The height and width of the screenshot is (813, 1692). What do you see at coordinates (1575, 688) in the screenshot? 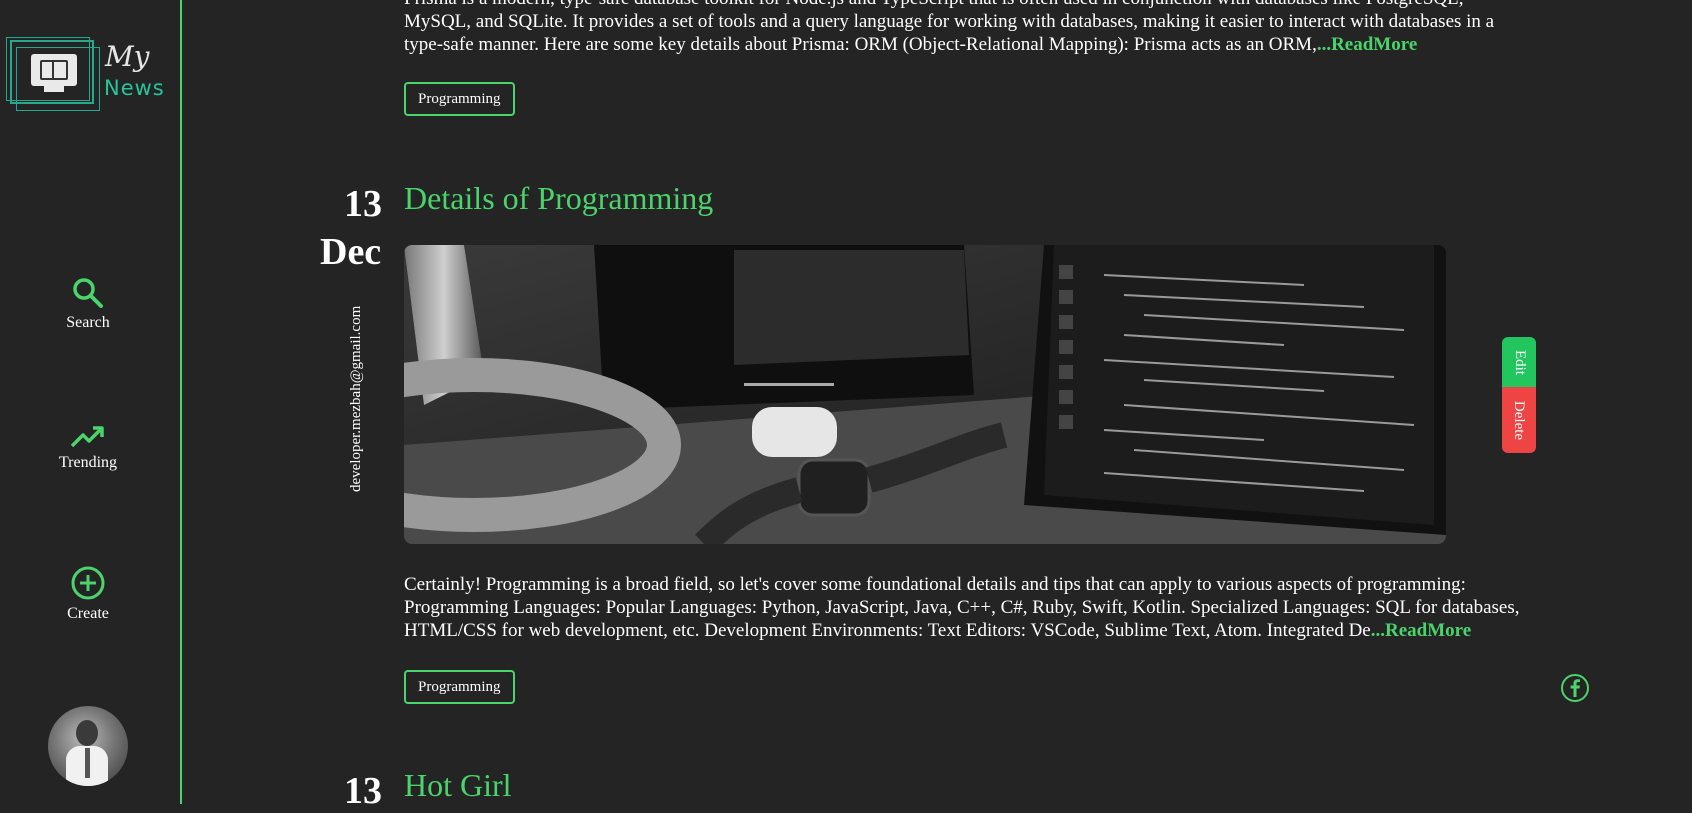
I see `facebook-icon` at bounding box center [1575, 688].